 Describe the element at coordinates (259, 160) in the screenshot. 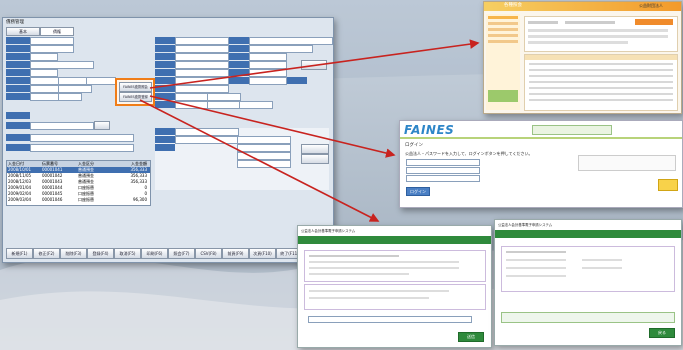

I see `arrow-to-application` at that location.